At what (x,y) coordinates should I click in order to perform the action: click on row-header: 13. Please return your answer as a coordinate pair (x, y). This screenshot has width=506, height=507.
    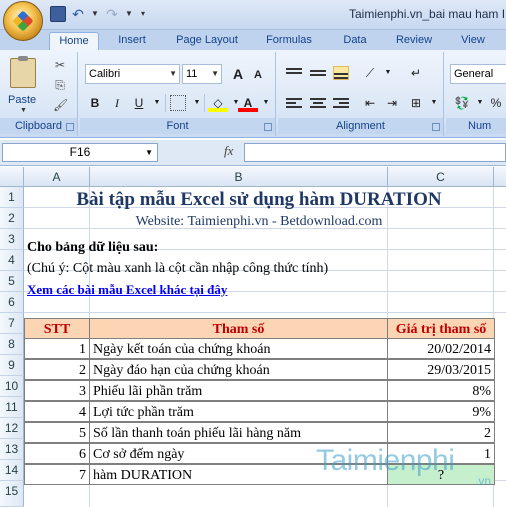
    Looking at the image, I should click on (12, 449).